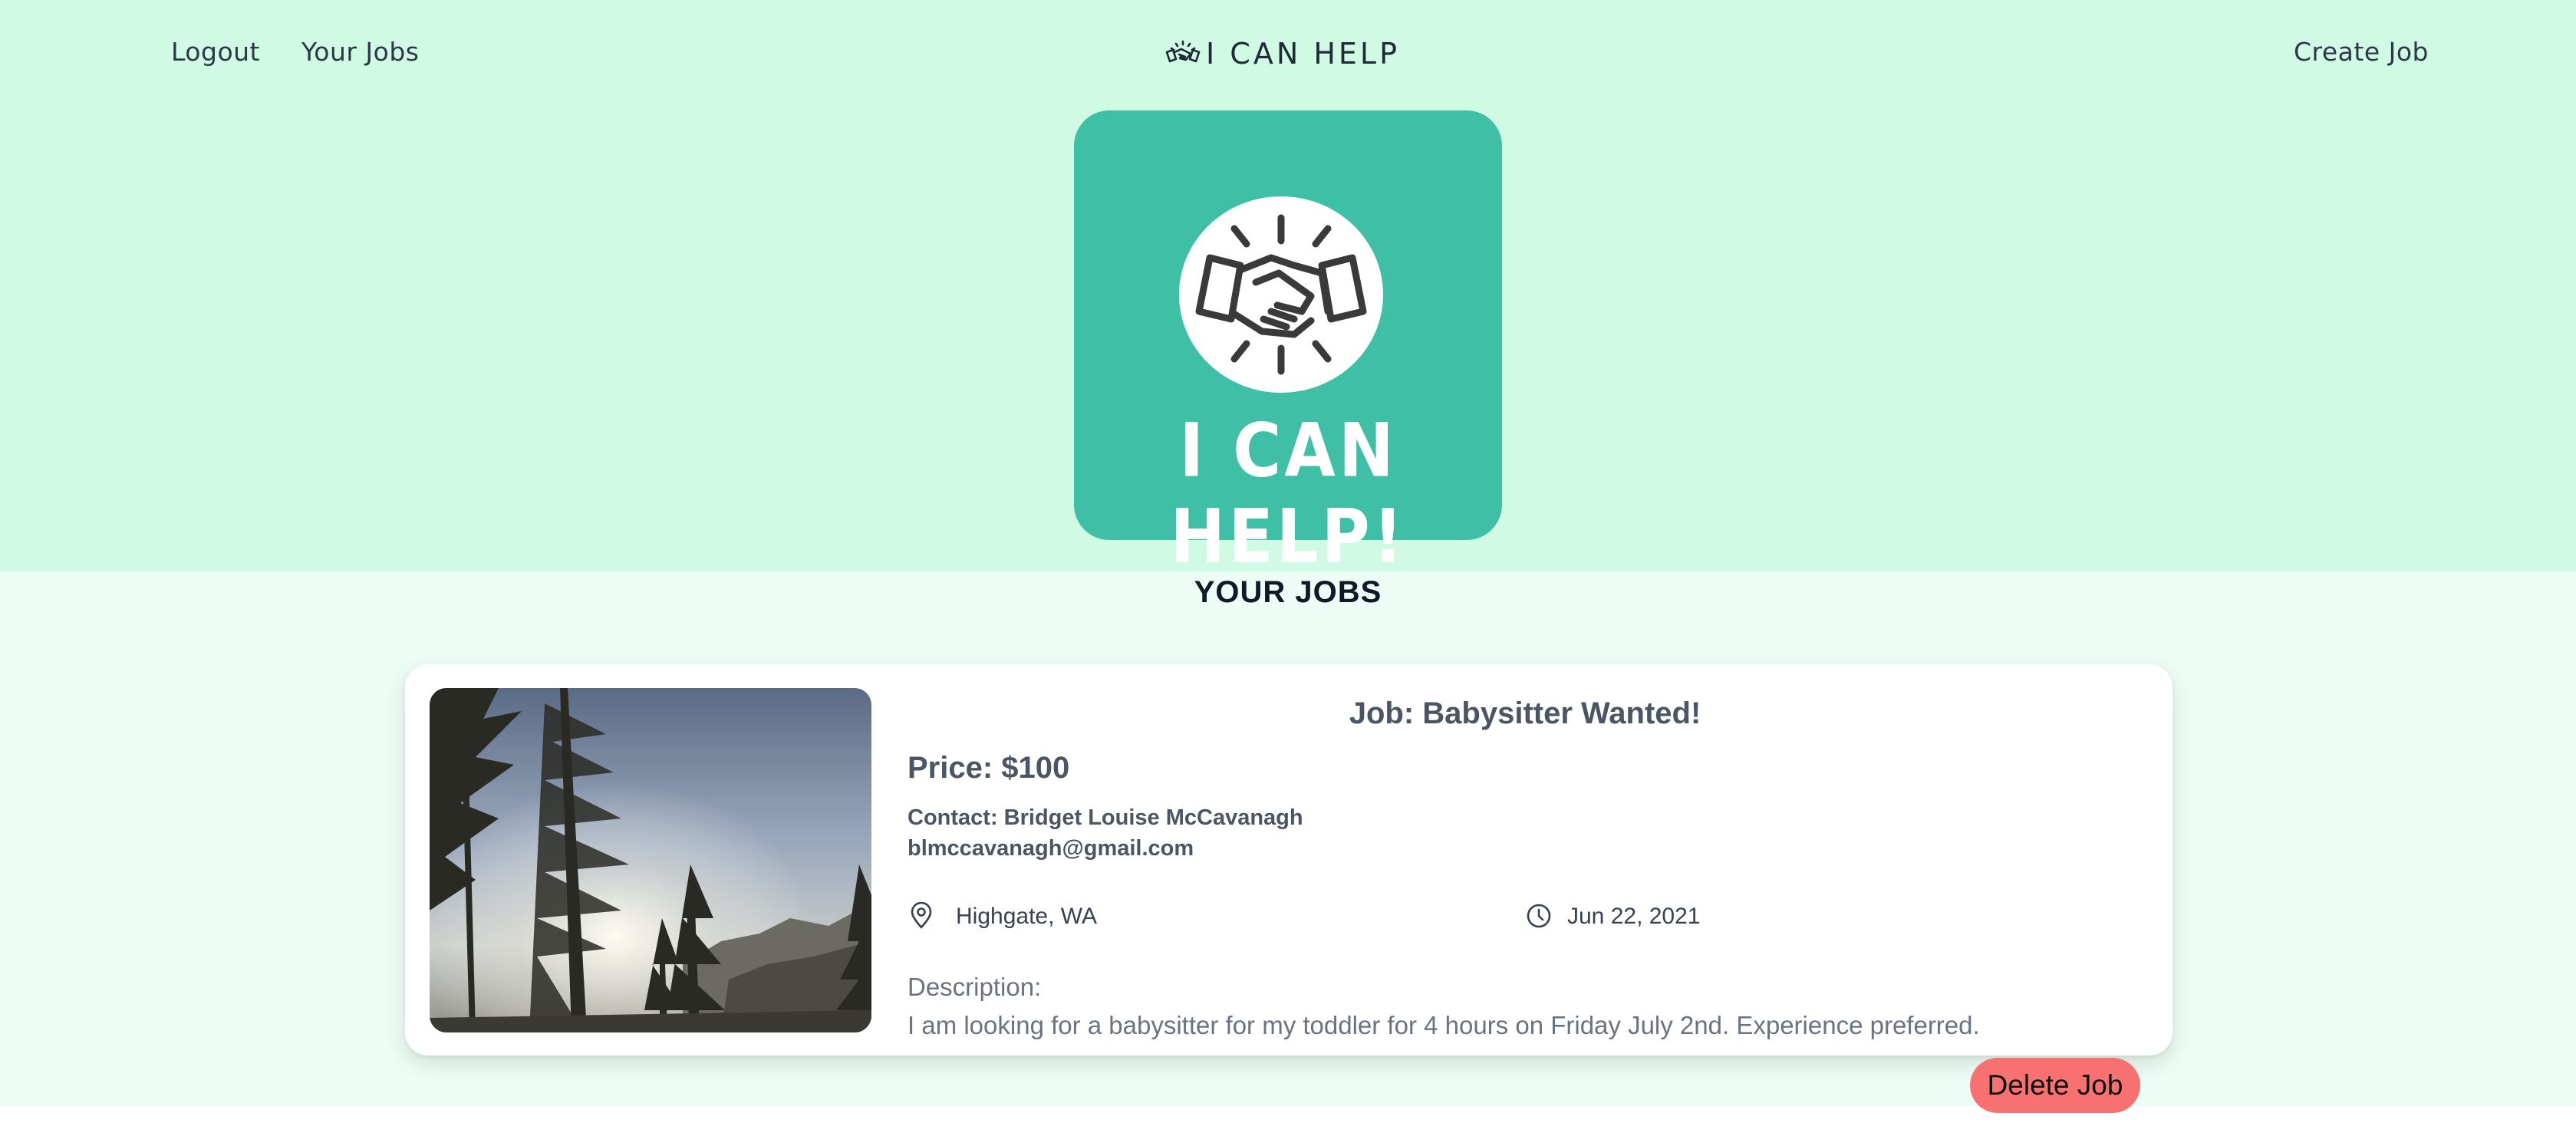  Describe the element at coordinates (1539, 916) in the screenshot. I see `clock-icon` at that location.